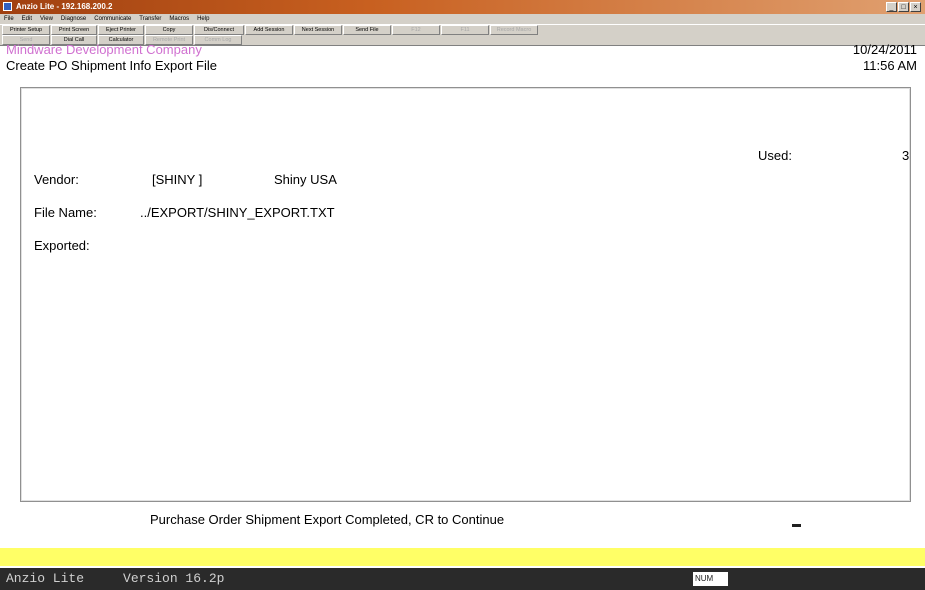 The image size is (925, 590). Describe the element at coordinates (305, 179) in the screenshot. I see `vendor-name: Shiny USA` at that location.